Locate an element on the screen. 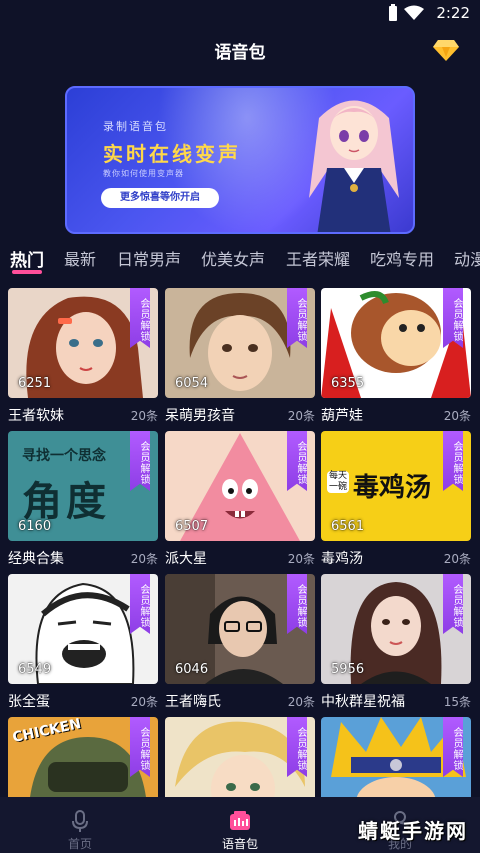 The height and width of the screenshot is (853, 480). nav-label: 语音包 is located at coordinates (239, 844).